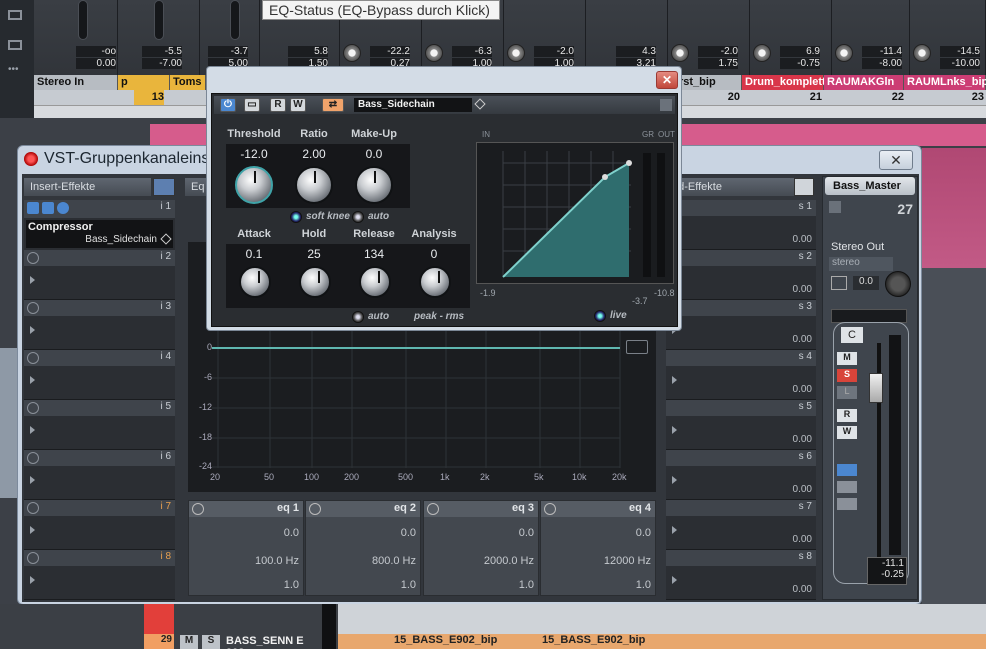 The image size is (986, 649). What do you see at coordinates (254, 185) in the screenshot?
I see `threshold-knob` at bounding box center [254, 185].